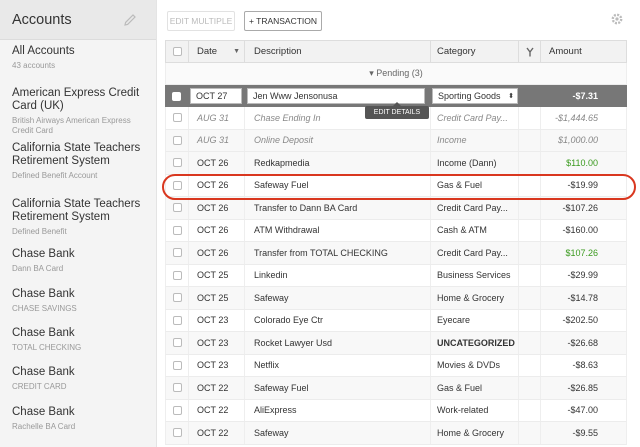 The image size is (640, 447). I want to click on account-subtitle: CREDIT CARD, so click(39, 386).